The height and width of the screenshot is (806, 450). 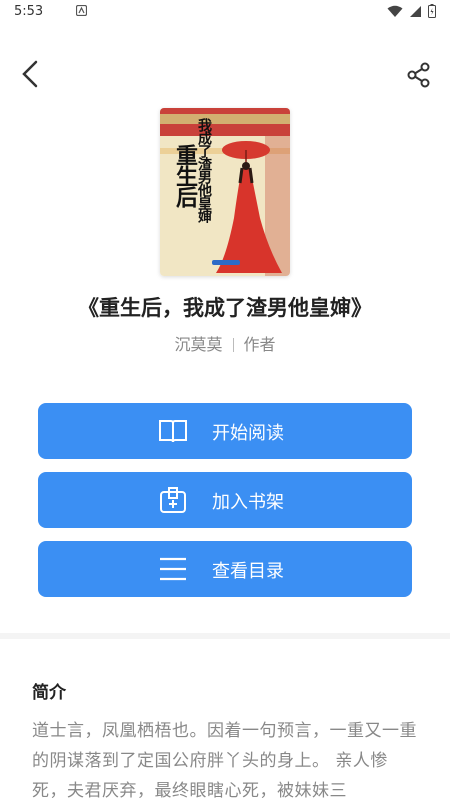 I want to click on view-contents-button: 查看目录, so click(x=225, y=569).